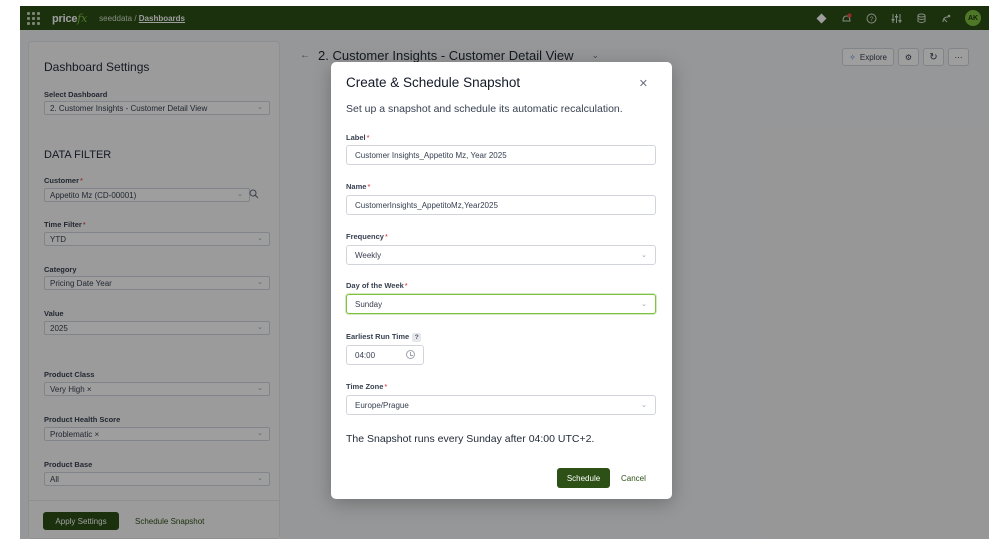 This screenshot has width=989, height=539. What do you see at coordinates (501, 255) in the screenshot?
I see `frequency-select: Weekly ⌄` at bounding box center [501, 255].